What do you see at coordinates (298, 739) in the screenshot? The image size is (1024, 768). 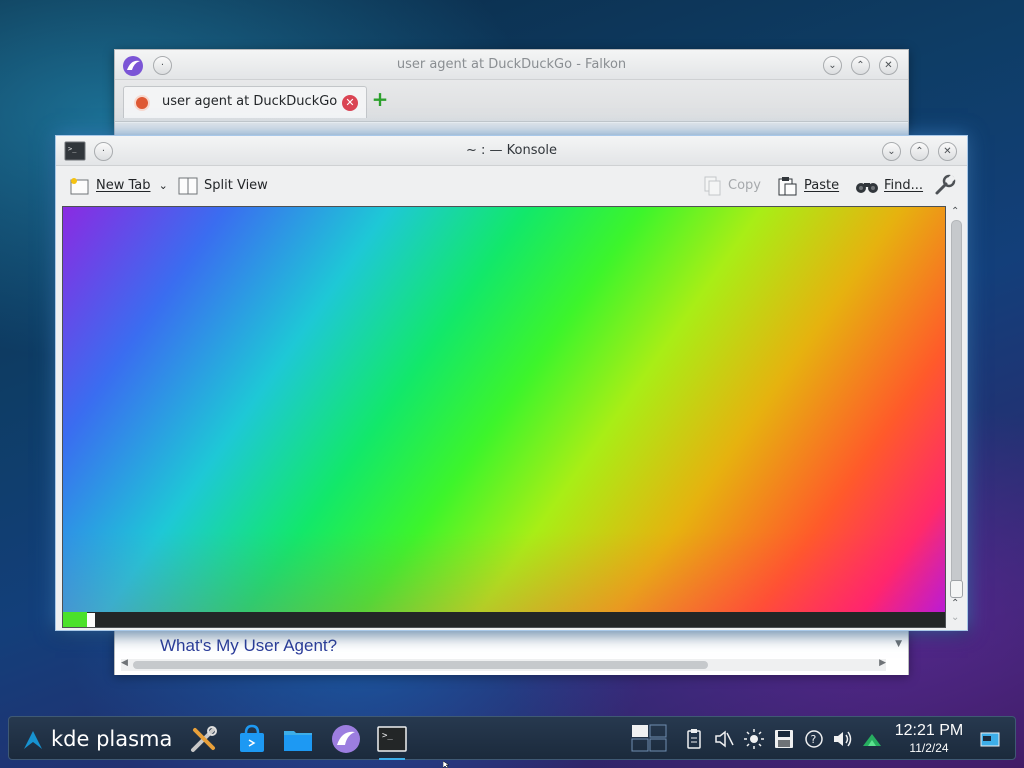 I see `dolphin-file-manager-icon` at bounding box center [298, 739].